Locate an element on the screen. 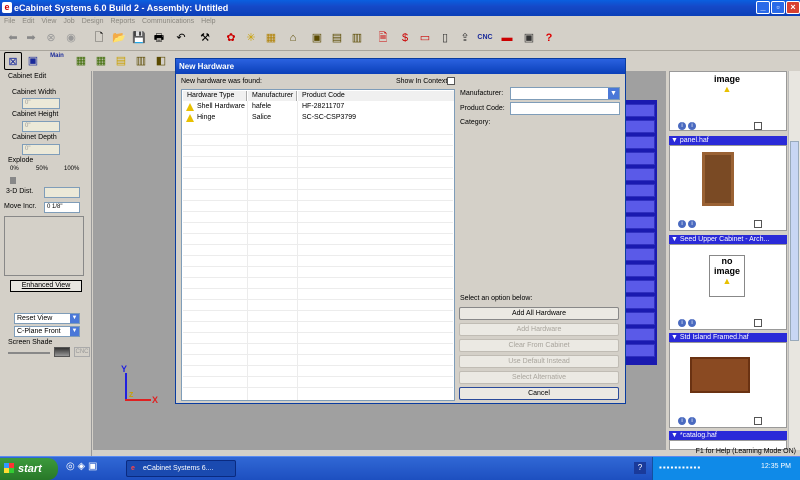  menu-design: Design is located at coordinates (93, 21).